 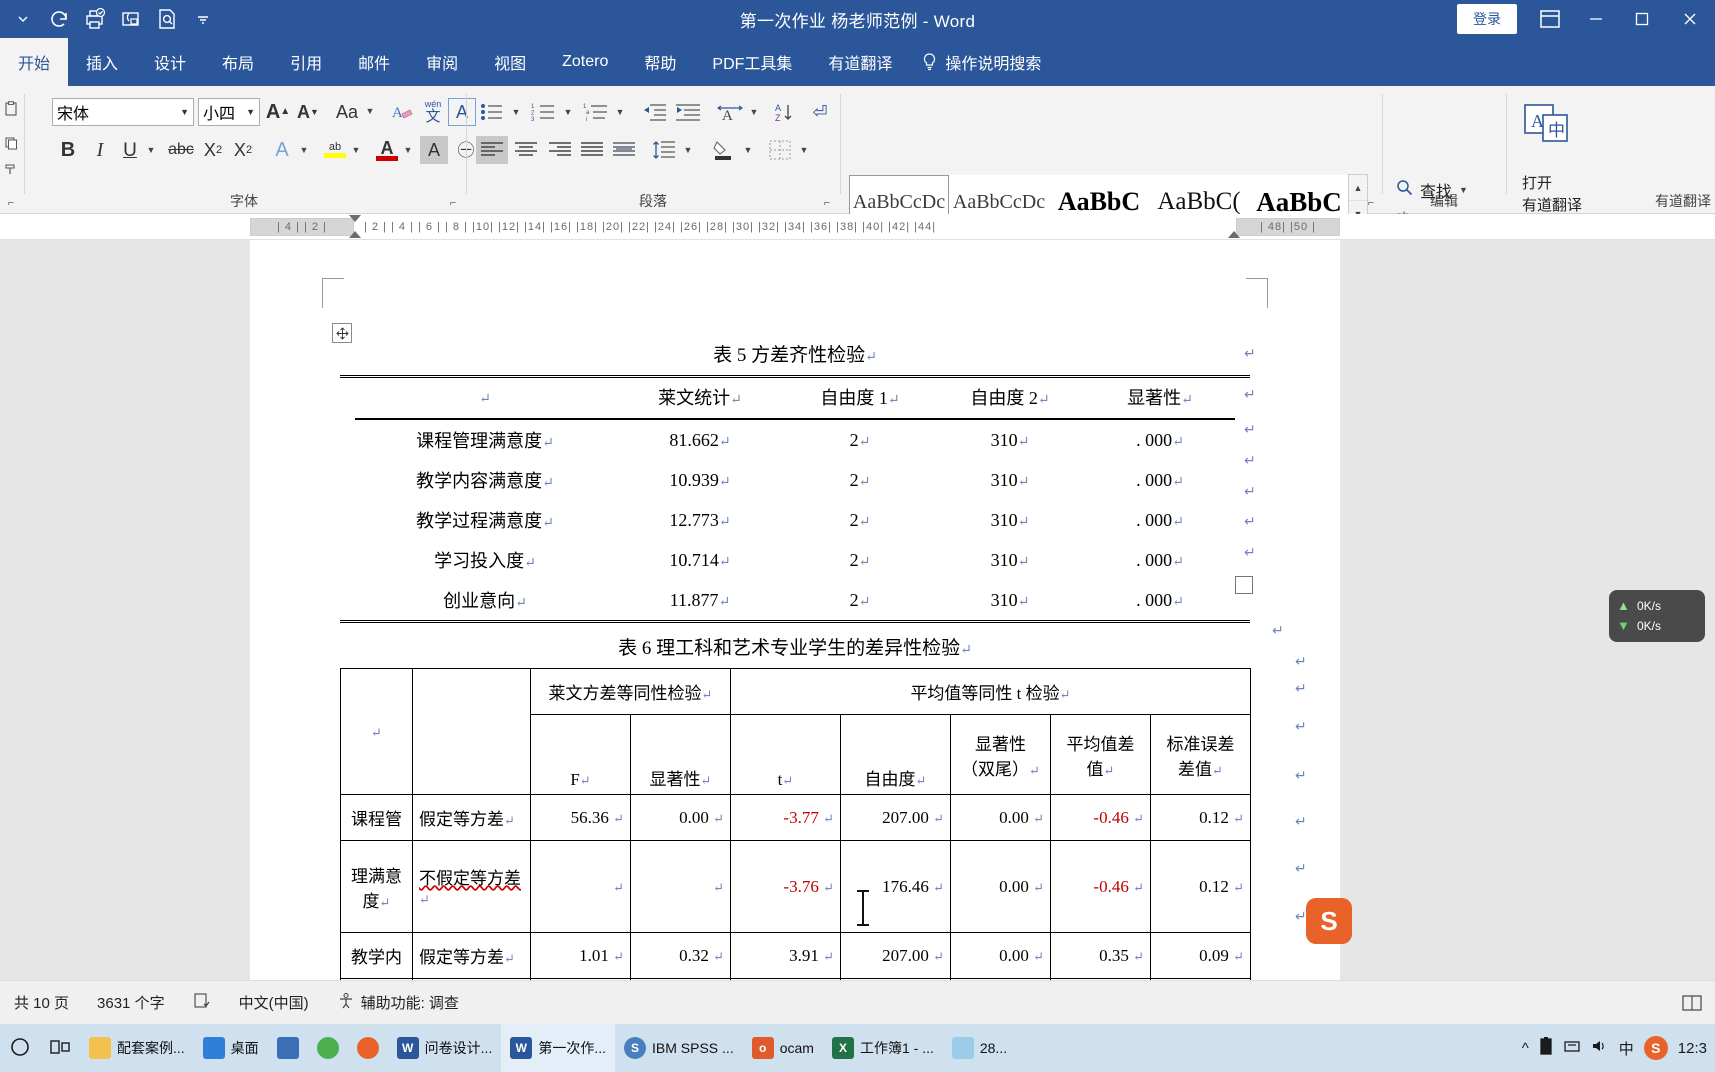 What do you see at coordinates (408, 150) in the screenshot?
I see `font-color-chevron-icon: ▼` at bounding box center [408, 150].